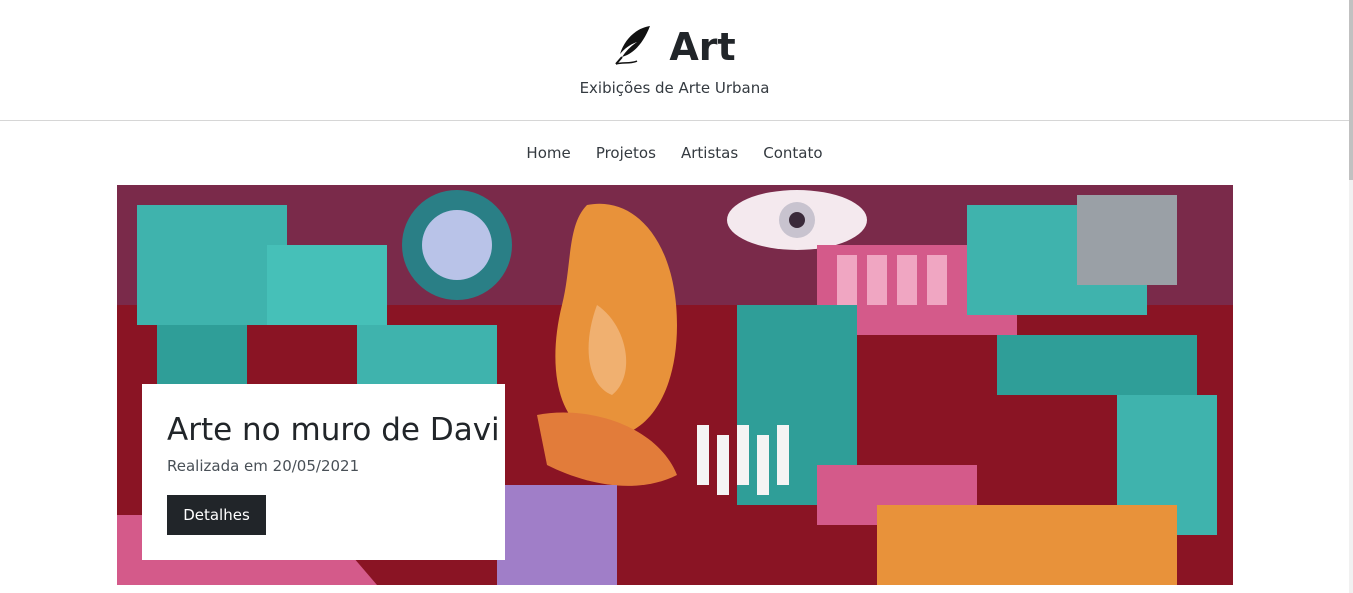 This screenshot has width=1353, height=593. What do you see at coordinates (263, 466) in the screenshot?
I see `hero-card-date: Realizada em 20/05/2021` at bounding box center [263, 466].